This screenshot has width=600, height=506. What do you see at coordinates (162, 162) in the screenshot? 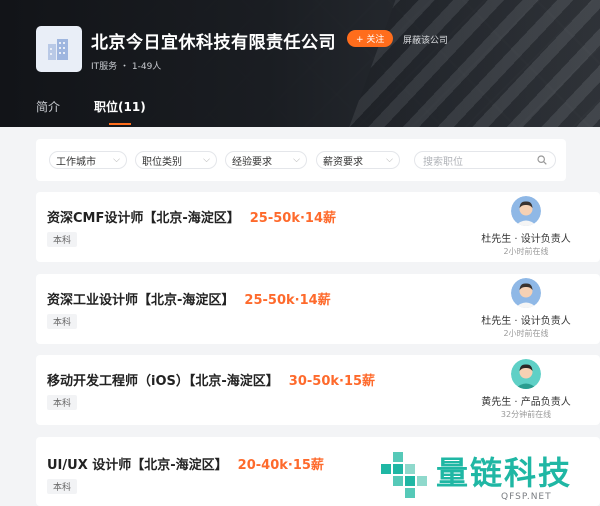
I see `category-filter-label: 职位类别` at bounding box center [162, 162].